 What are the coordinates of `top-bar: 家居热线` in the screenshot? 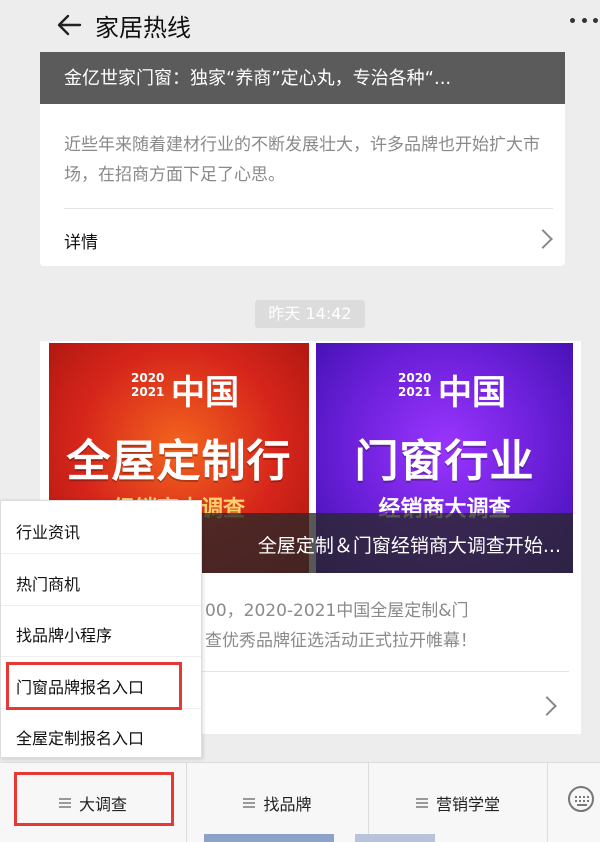 It's located at (300, 26).